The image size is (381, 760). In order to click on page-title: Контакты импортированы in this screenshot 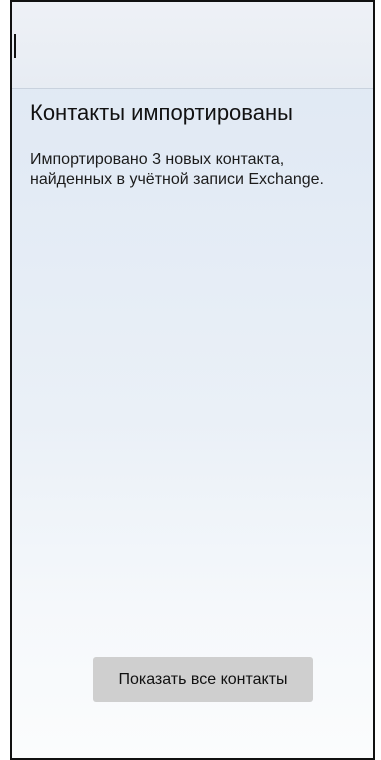, I will do `click(161, 112)`.